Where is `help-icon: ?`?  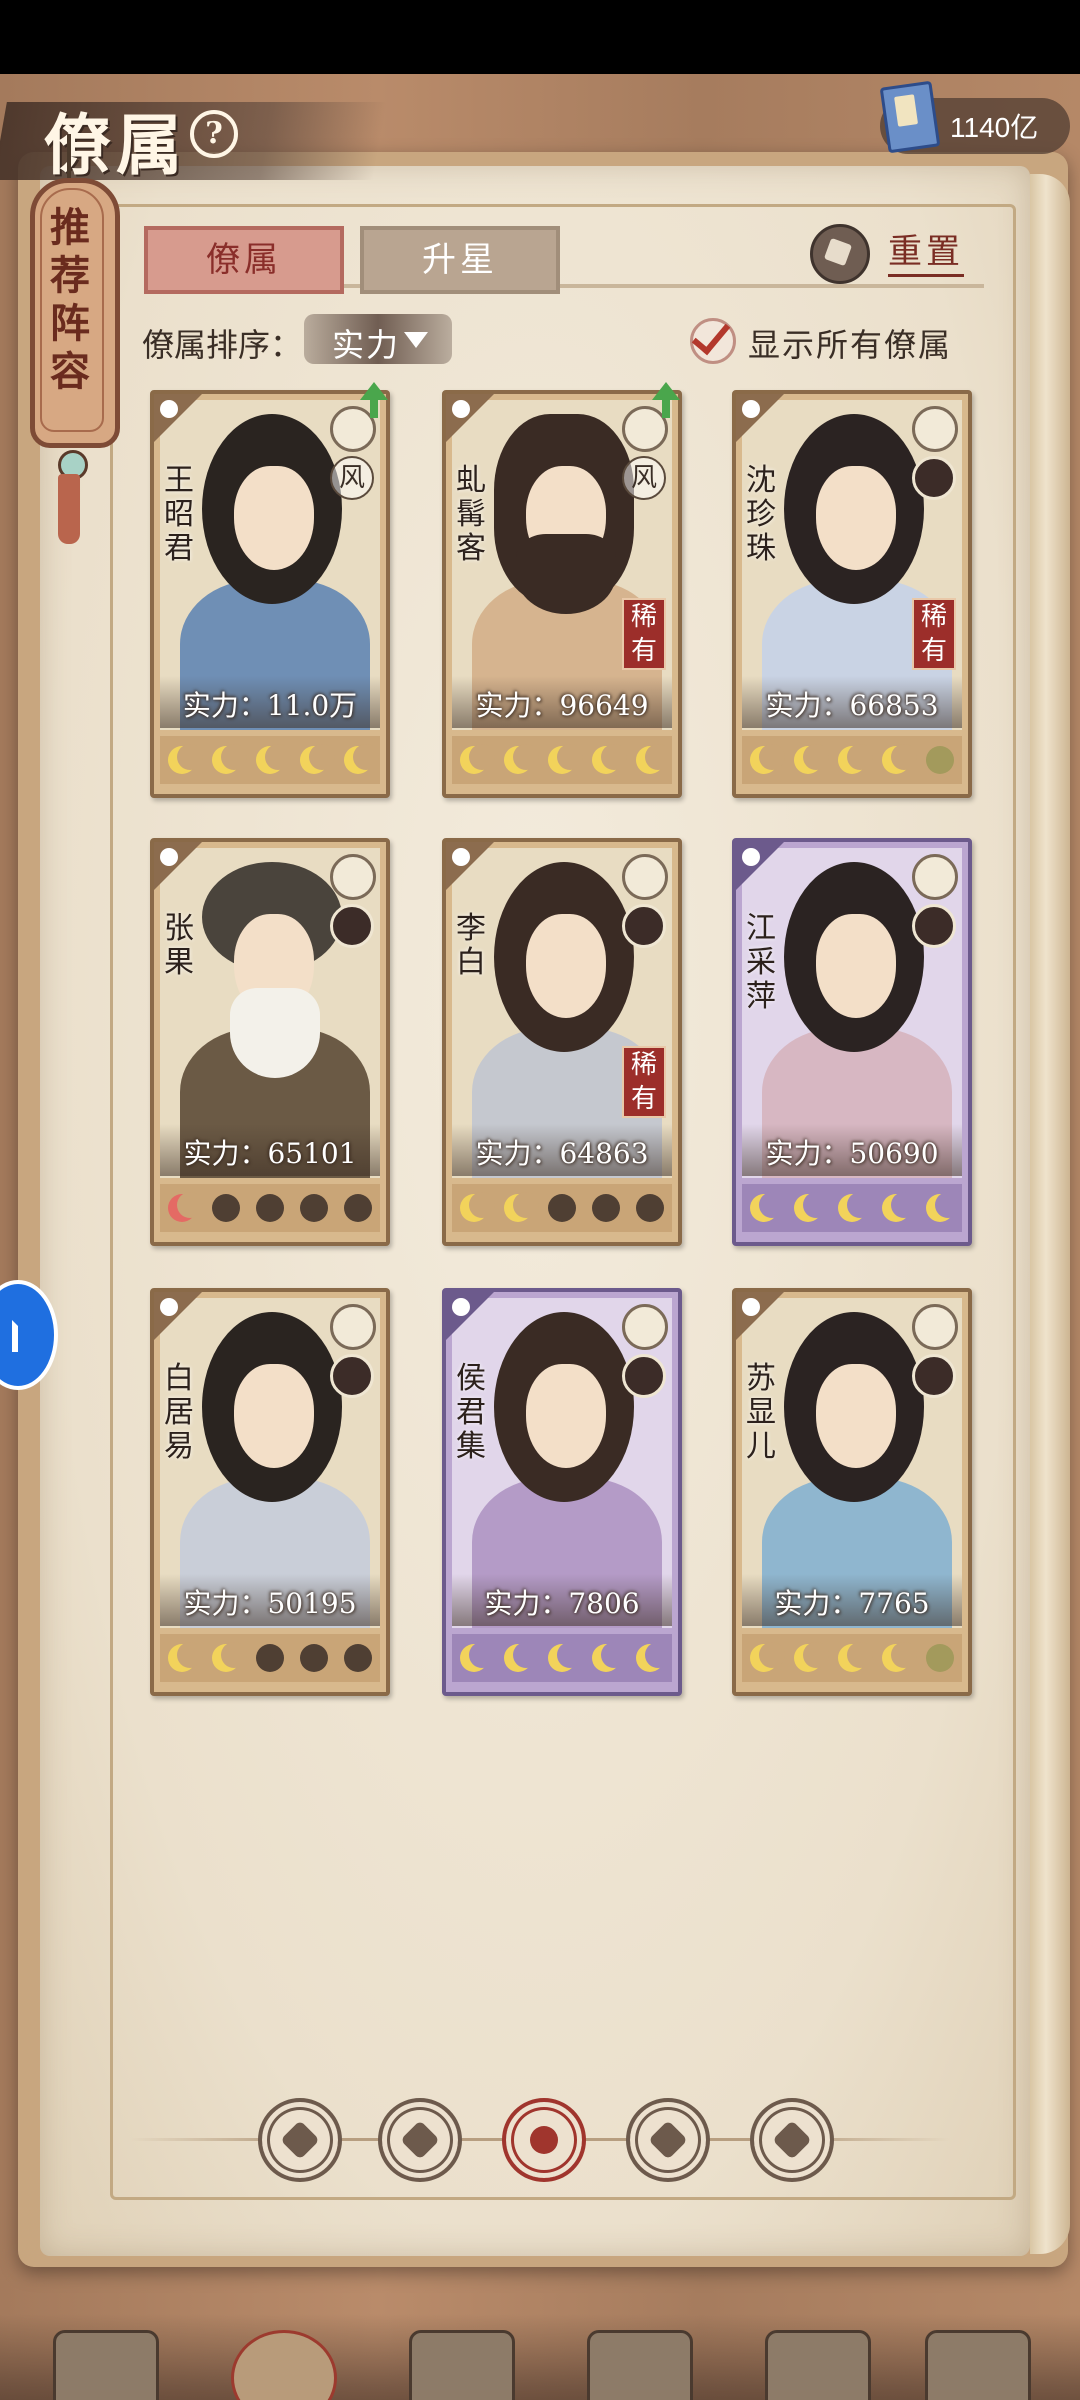 help-icon: ? is located at coordinates (214, 134).